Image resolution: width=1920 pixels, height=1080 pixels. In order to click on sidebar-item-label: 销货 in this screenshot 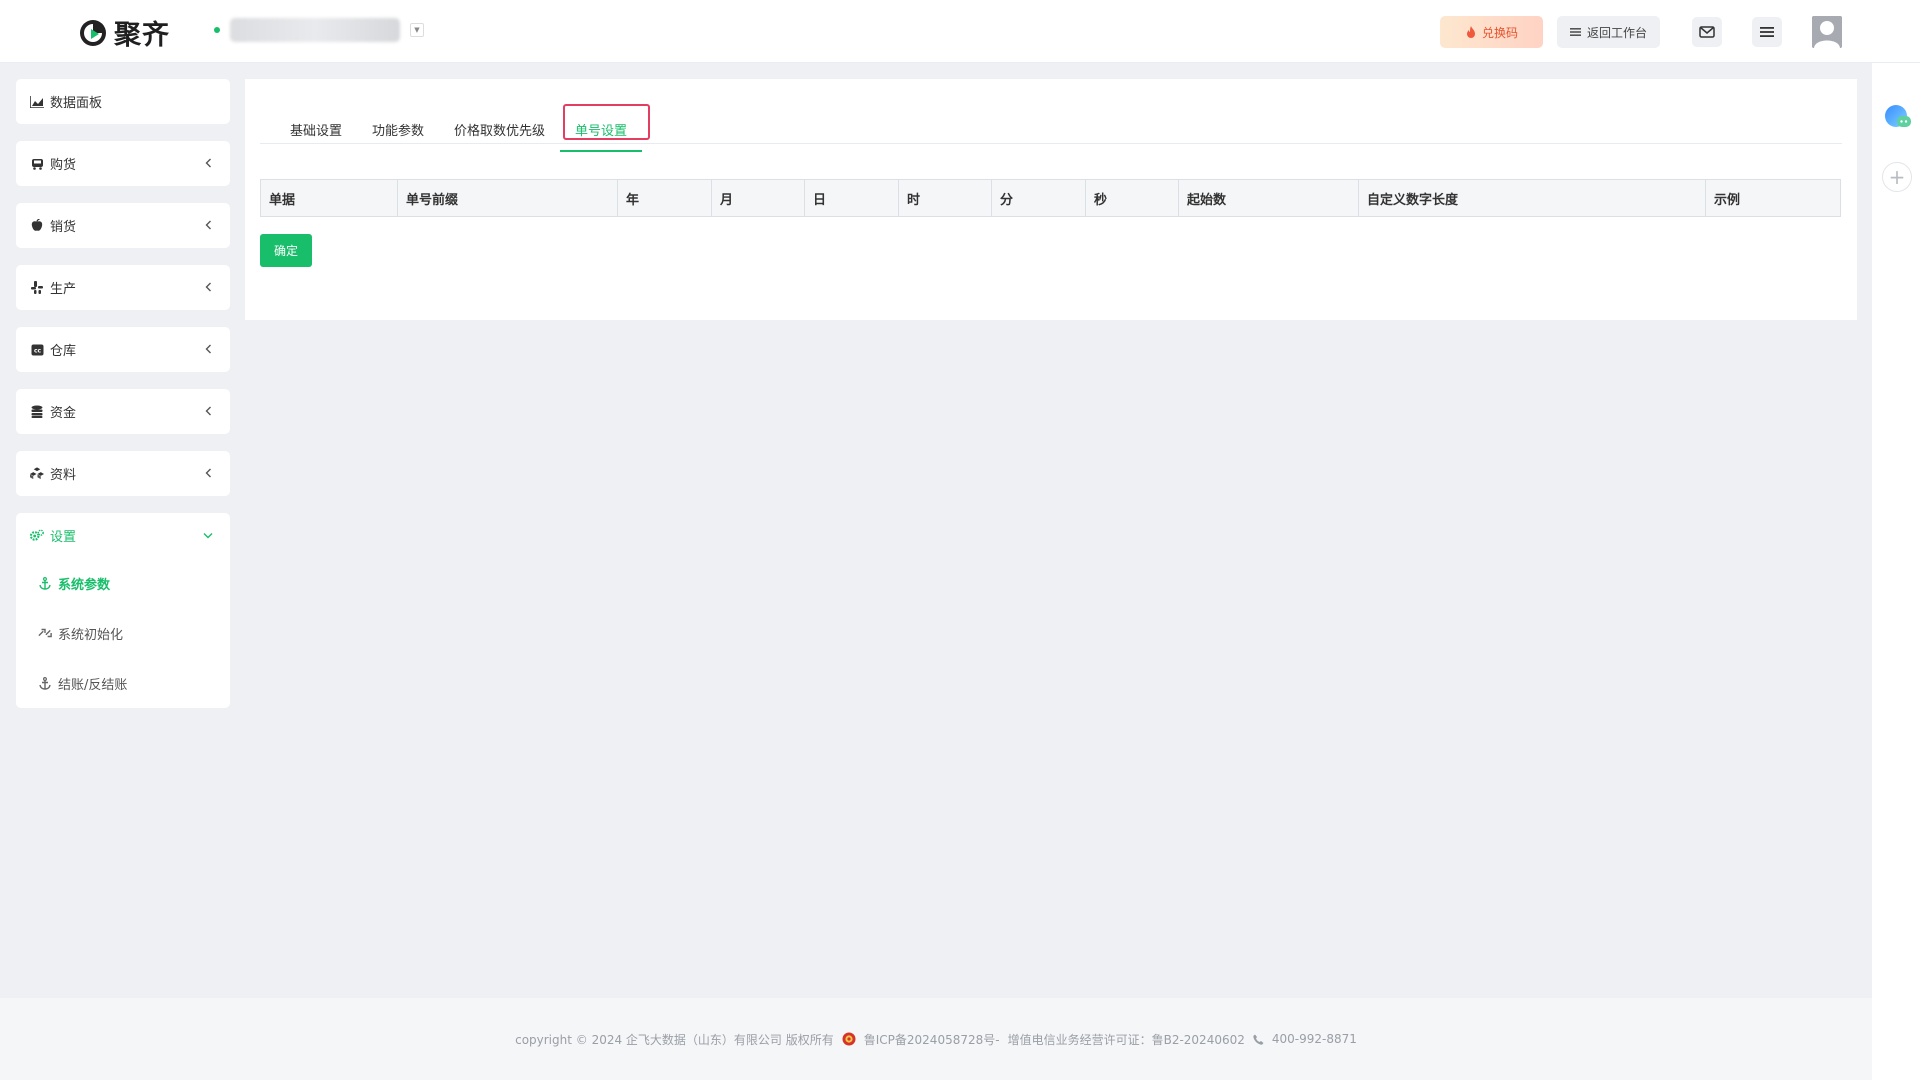, I will do `click(63, 227)`.